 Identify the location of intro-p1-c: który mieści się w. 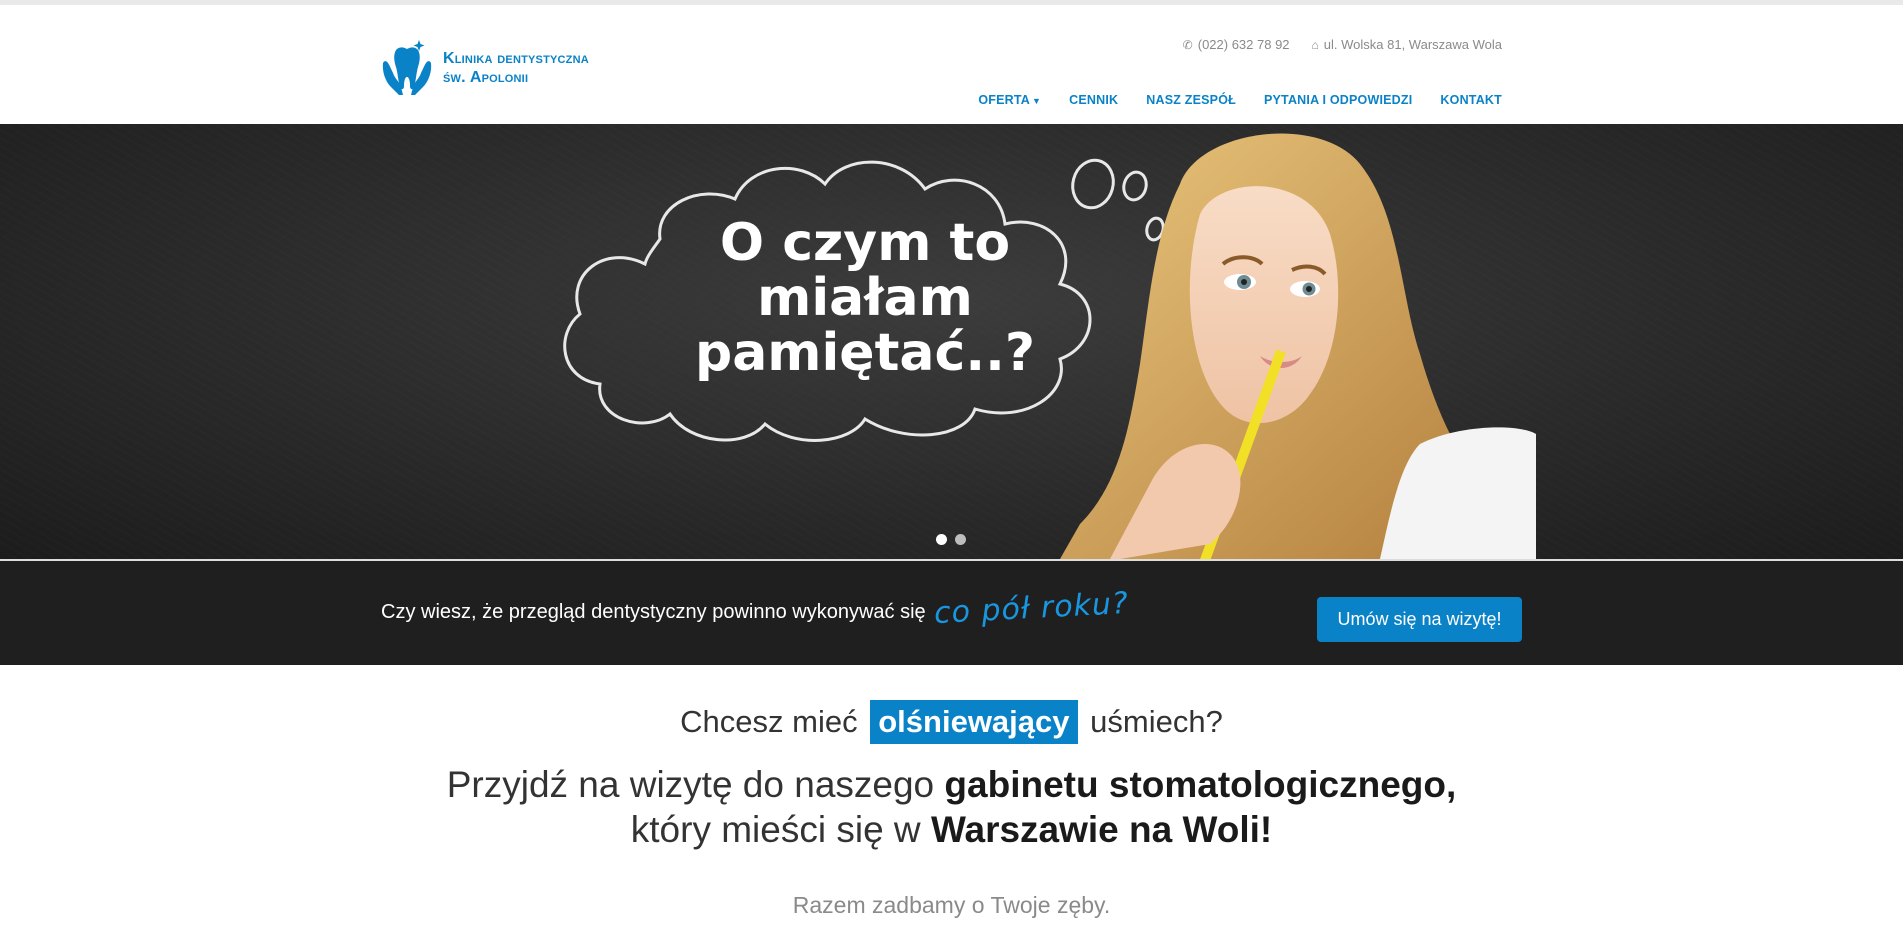
(775, 829).